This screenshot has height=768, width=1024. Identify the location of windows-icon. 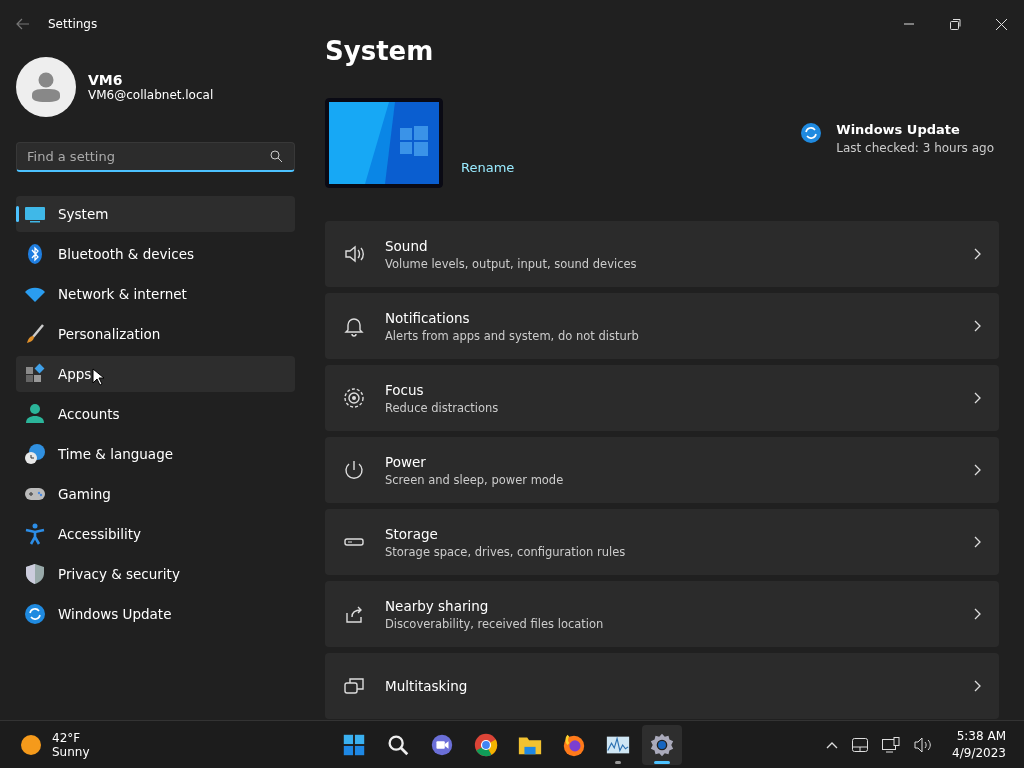
(354, 686).